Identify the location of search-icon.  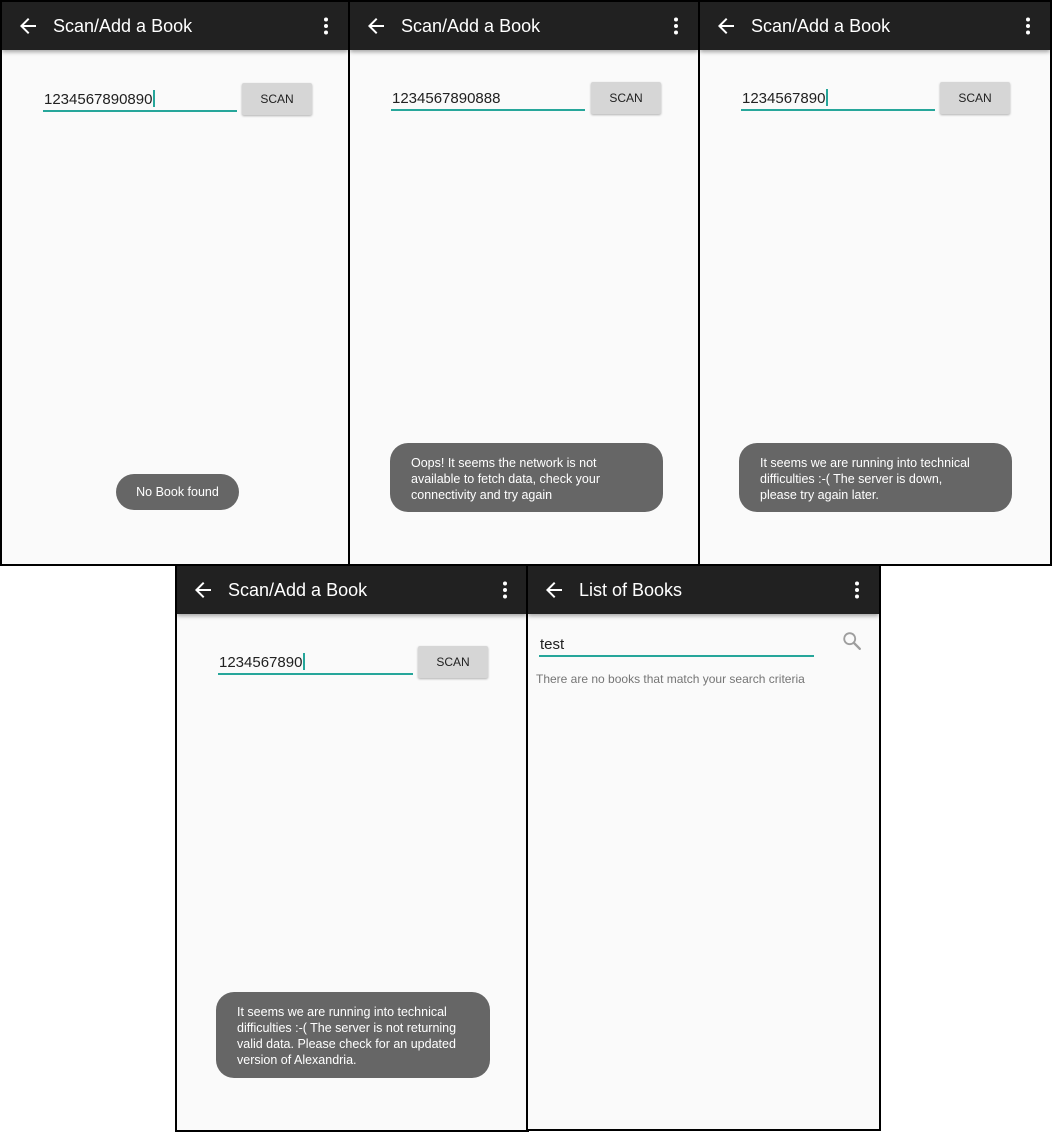
(852, 641).